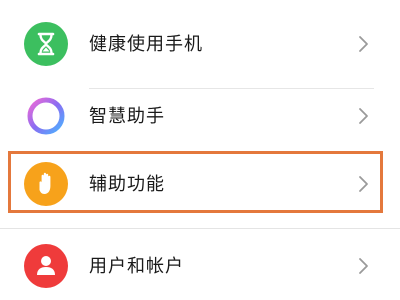  I want to click on assistant-ring-icon, so click(46, 116).